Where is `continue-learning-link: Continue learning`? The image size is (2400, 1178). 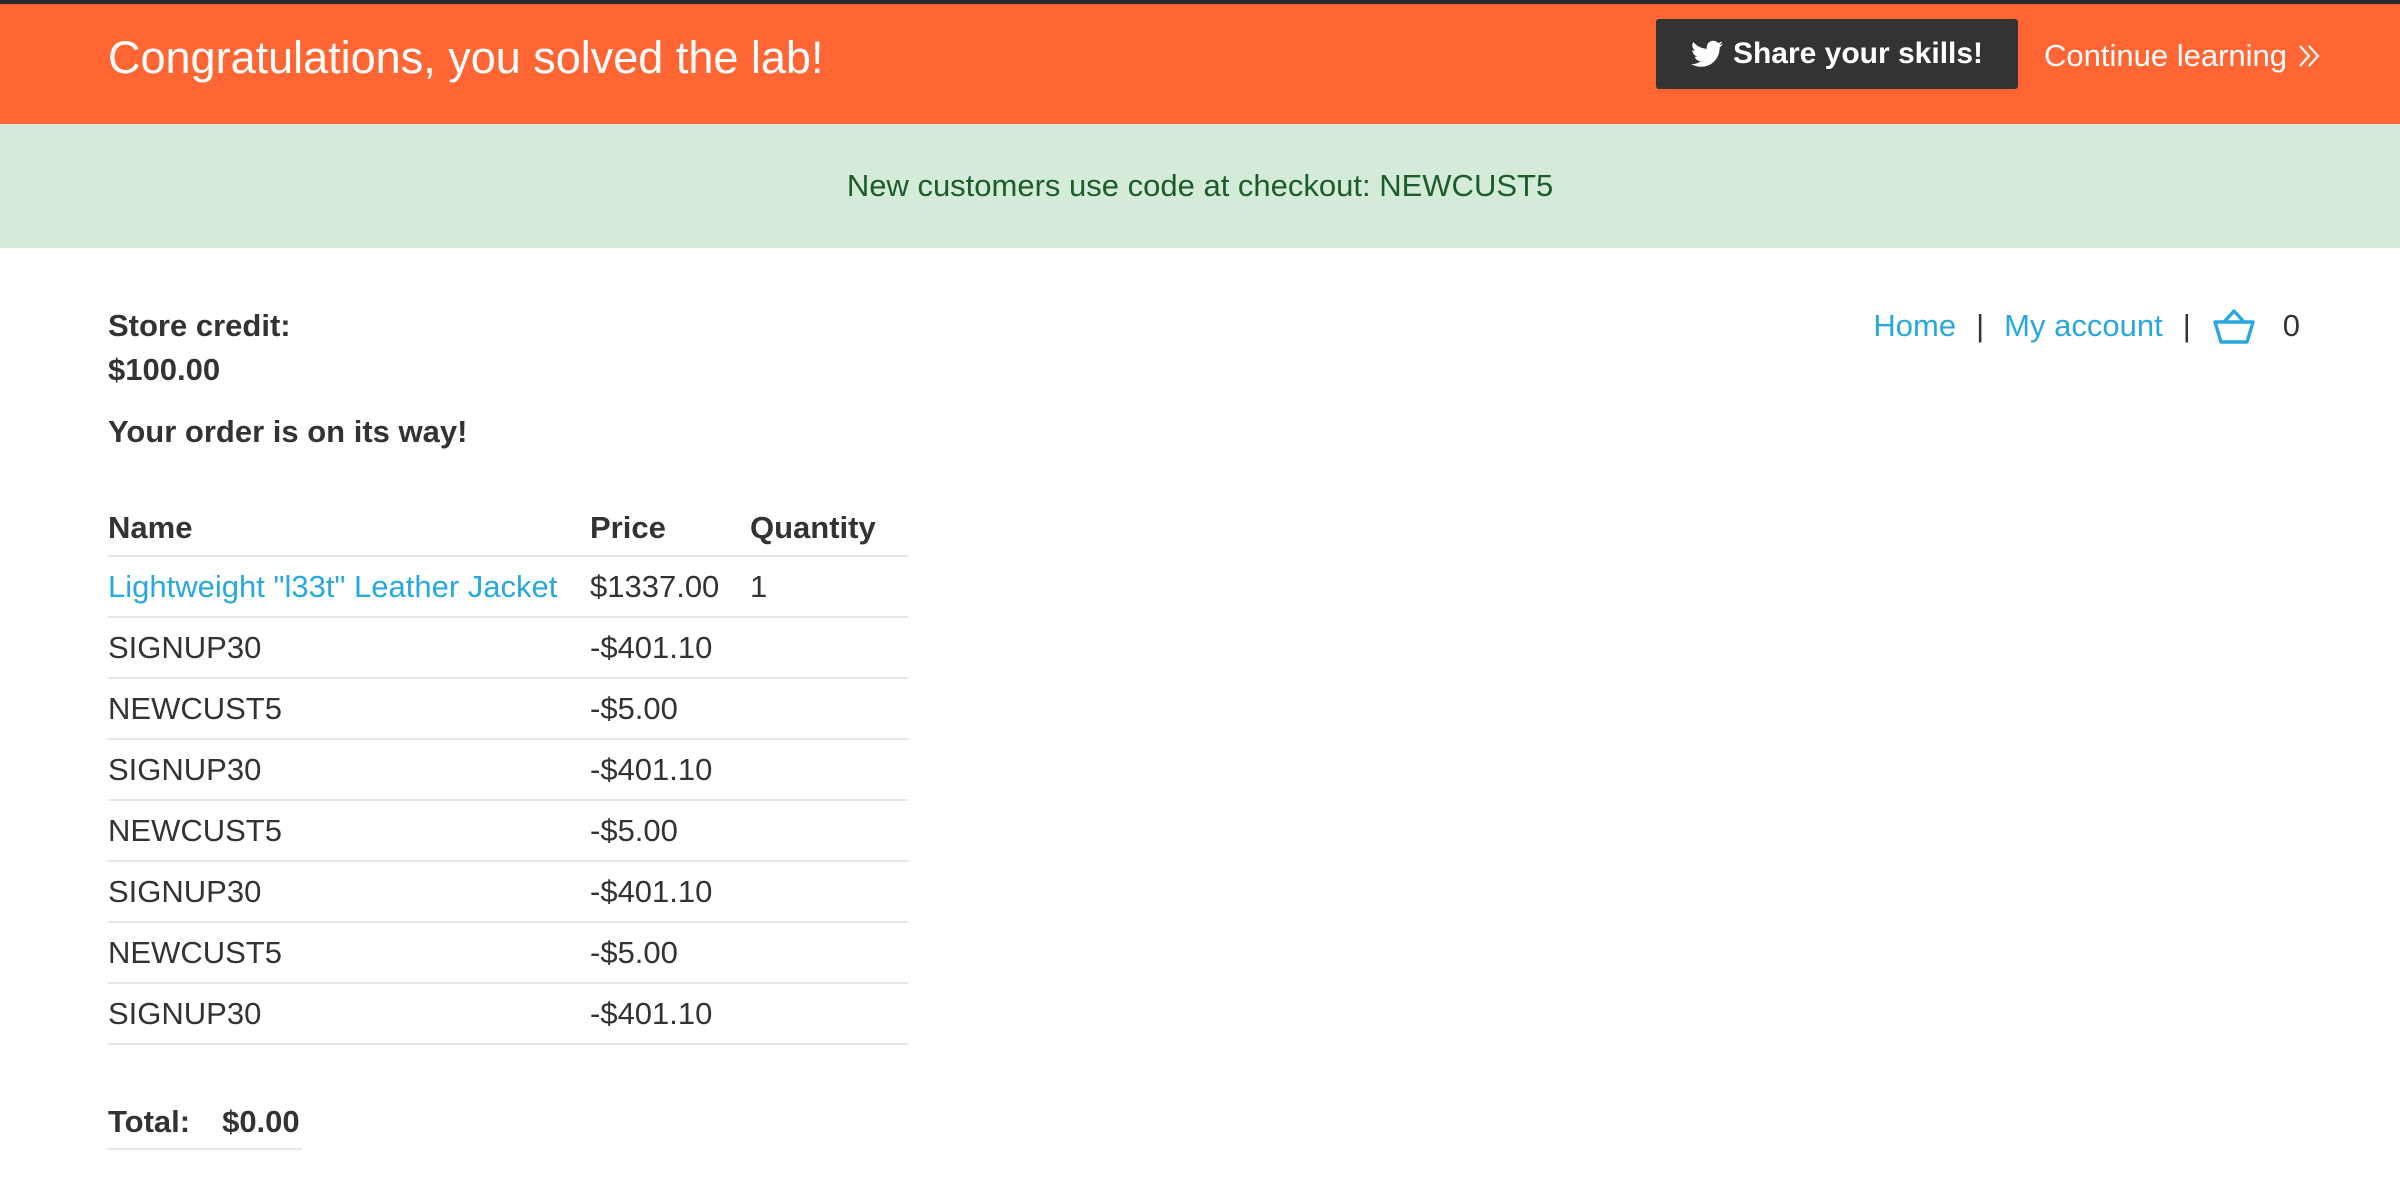 continue-learning-link: Continue learning is located at coordinates (2183, 56).